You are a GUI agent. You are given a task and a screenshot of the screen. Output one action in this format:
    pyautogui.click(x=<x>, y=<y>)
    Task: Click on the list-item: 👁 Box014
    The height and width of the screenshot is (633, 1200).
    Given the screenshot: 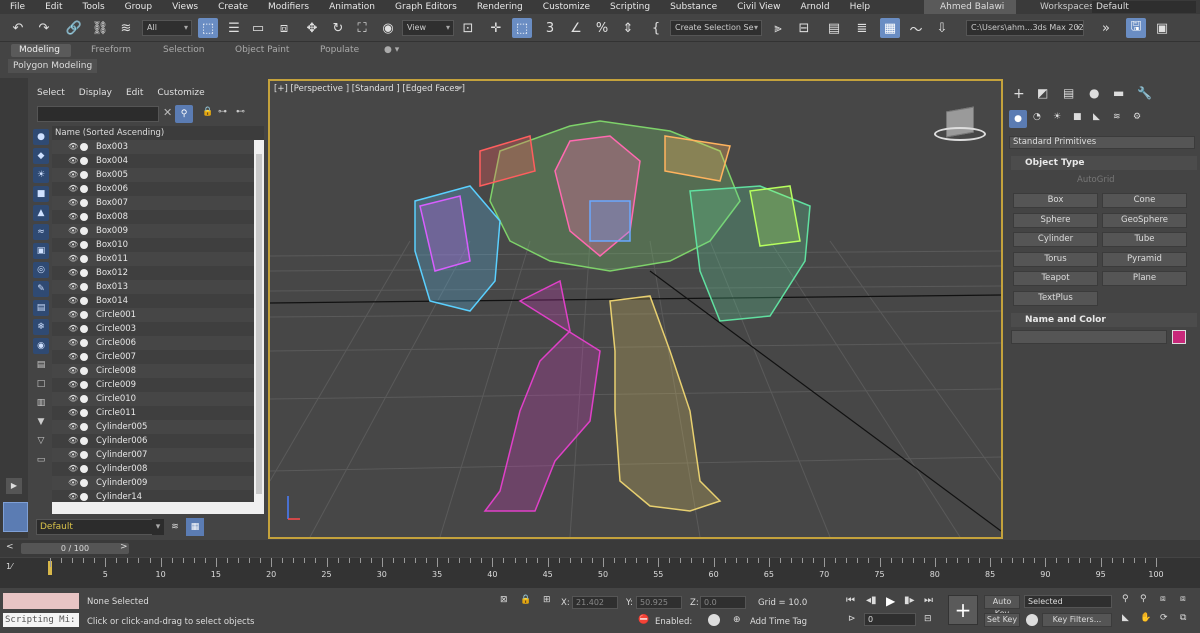 What is the action you would take?
    pyautogui.click(x=158, y=301)
    